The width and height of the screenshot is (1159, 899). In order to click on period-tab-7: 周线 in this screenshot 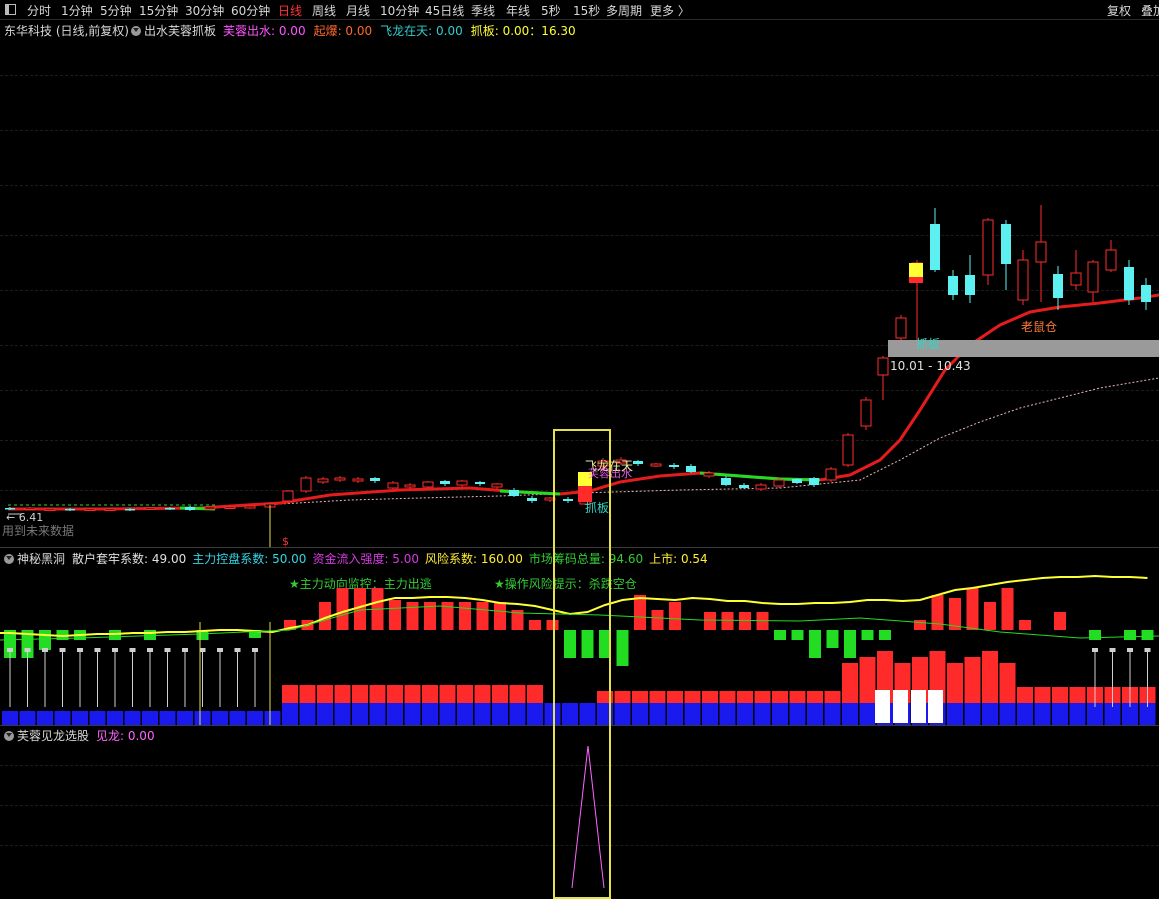, I will do `click(324, 10)`.